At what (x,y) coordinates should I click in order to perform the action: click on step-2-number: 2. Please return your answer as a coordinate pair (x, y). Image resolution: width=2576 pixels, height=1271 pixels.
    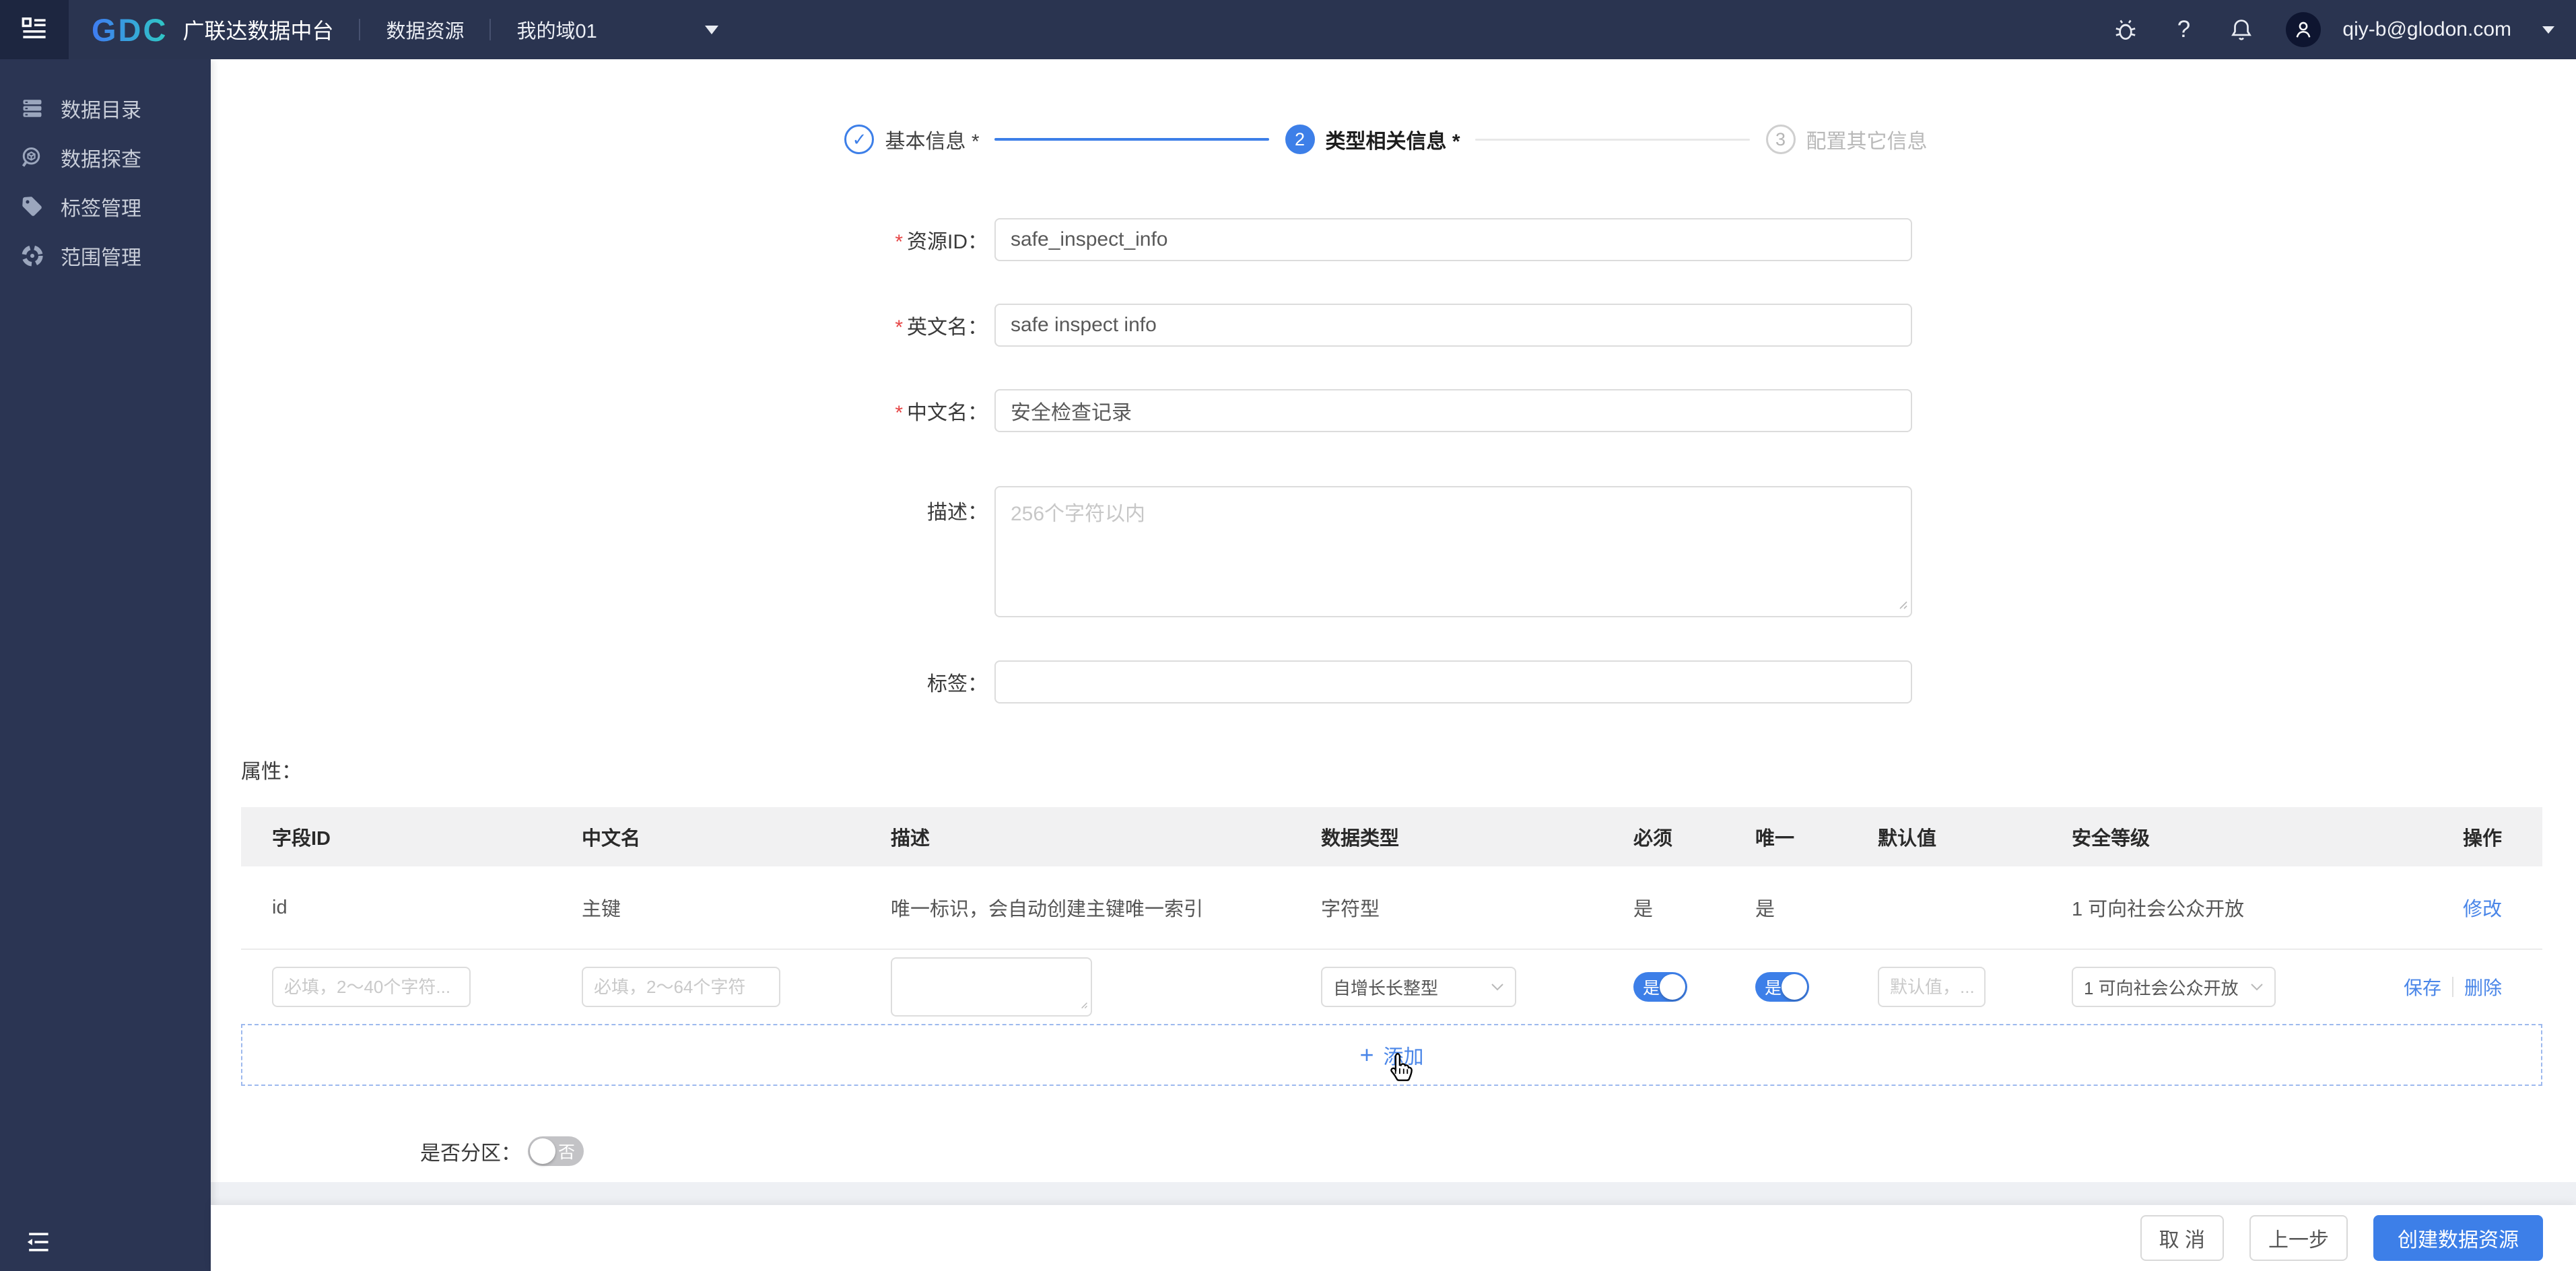
    Looking at the image, I should click on (1300, 139).